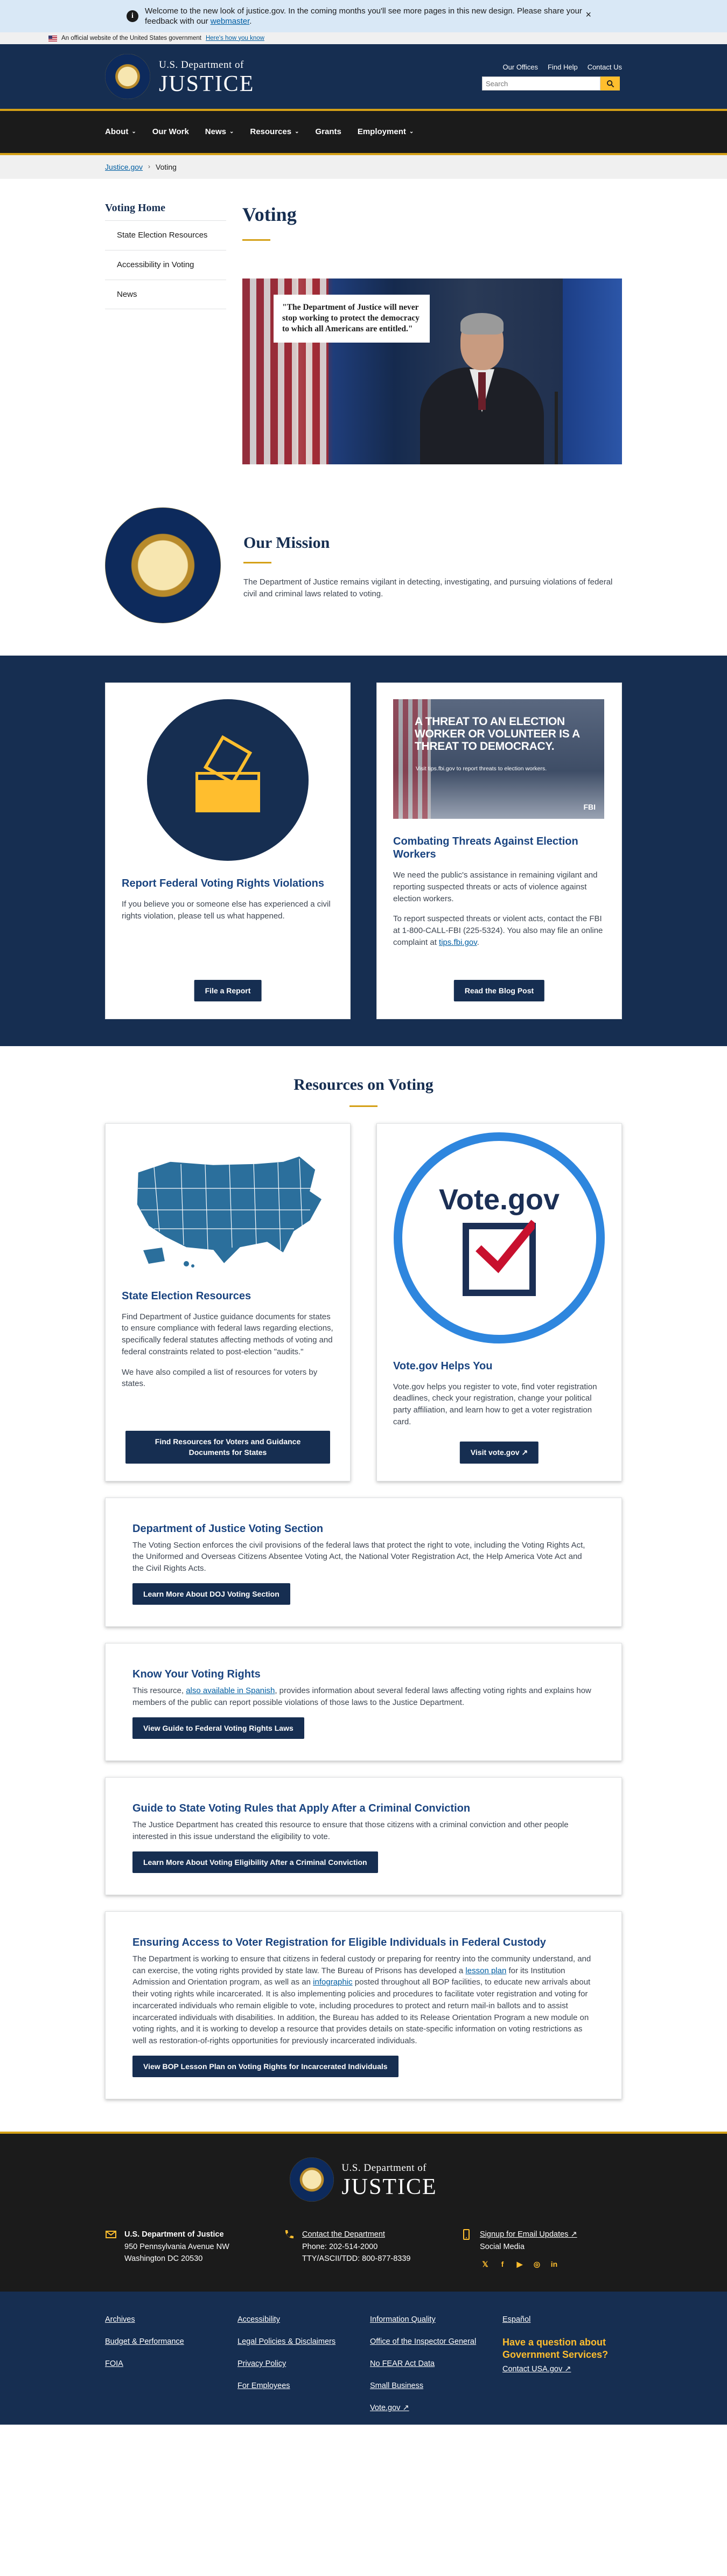  Describe the element at coordinates (499, 1367) in the screenshot. I see `card-title: Vote.gov Helps You` at that location.